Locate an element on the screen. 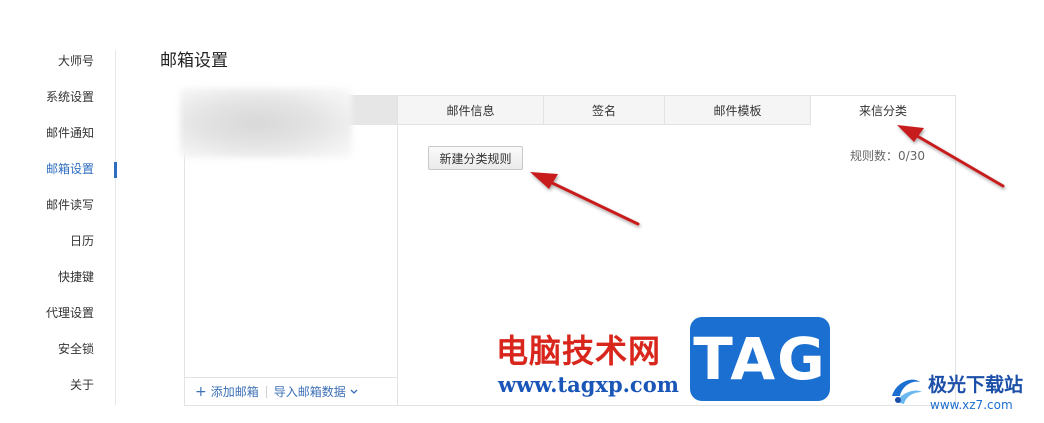  new-classification-rule-button: 新建分类规则 is located at coordinates (475, 158).